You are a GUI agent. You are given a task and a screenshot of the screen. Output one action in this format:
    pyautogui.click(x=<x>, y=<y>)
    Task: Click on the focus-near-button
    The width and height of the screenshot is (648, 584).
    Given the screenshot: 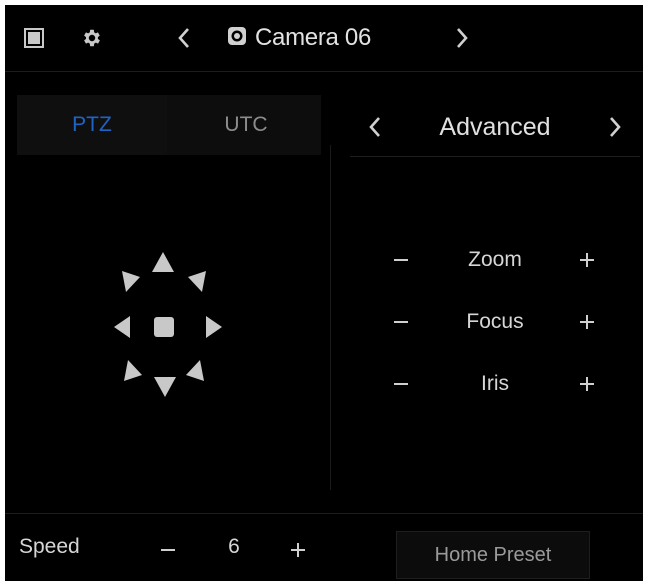 What is the action you would take?
    pyautogui.click(x=401, y=322)
    